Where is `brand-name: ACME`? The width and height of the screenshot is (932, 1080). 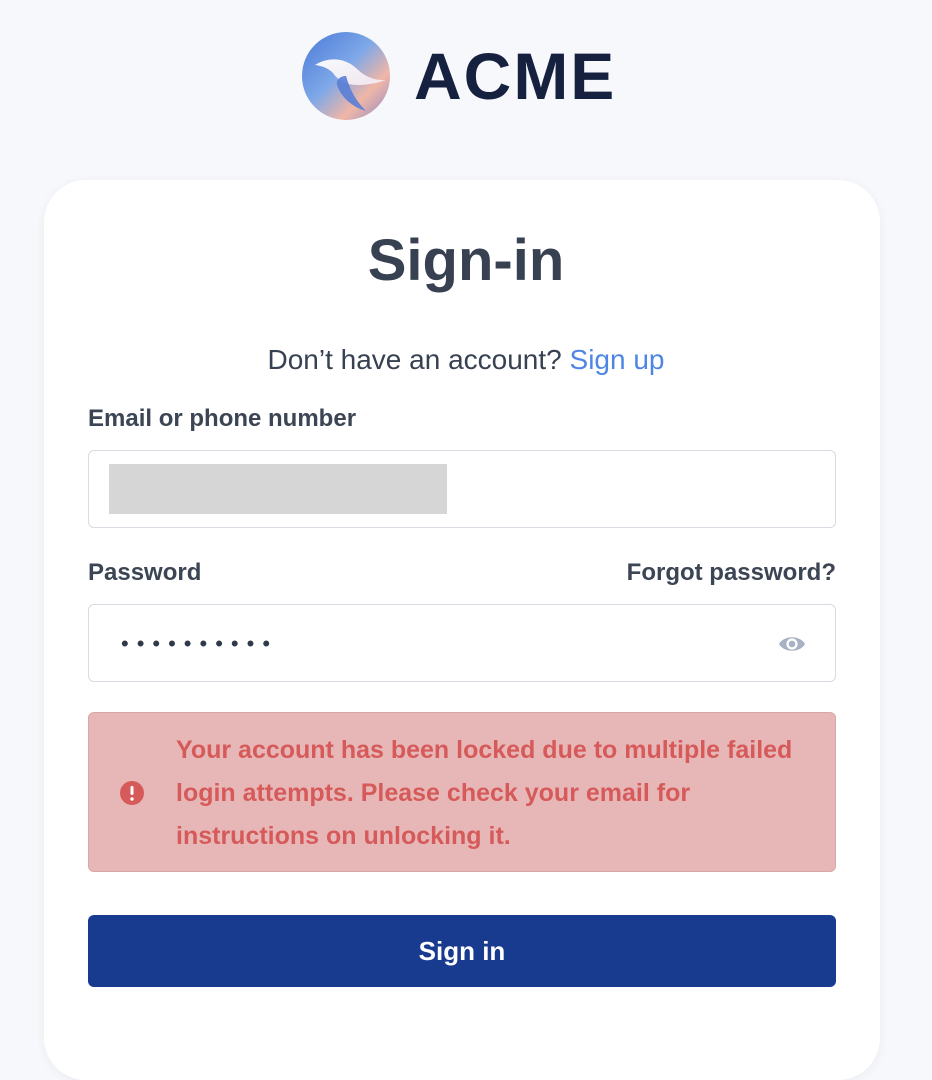 brand-name: ACME is located at coordinates (515, 76).